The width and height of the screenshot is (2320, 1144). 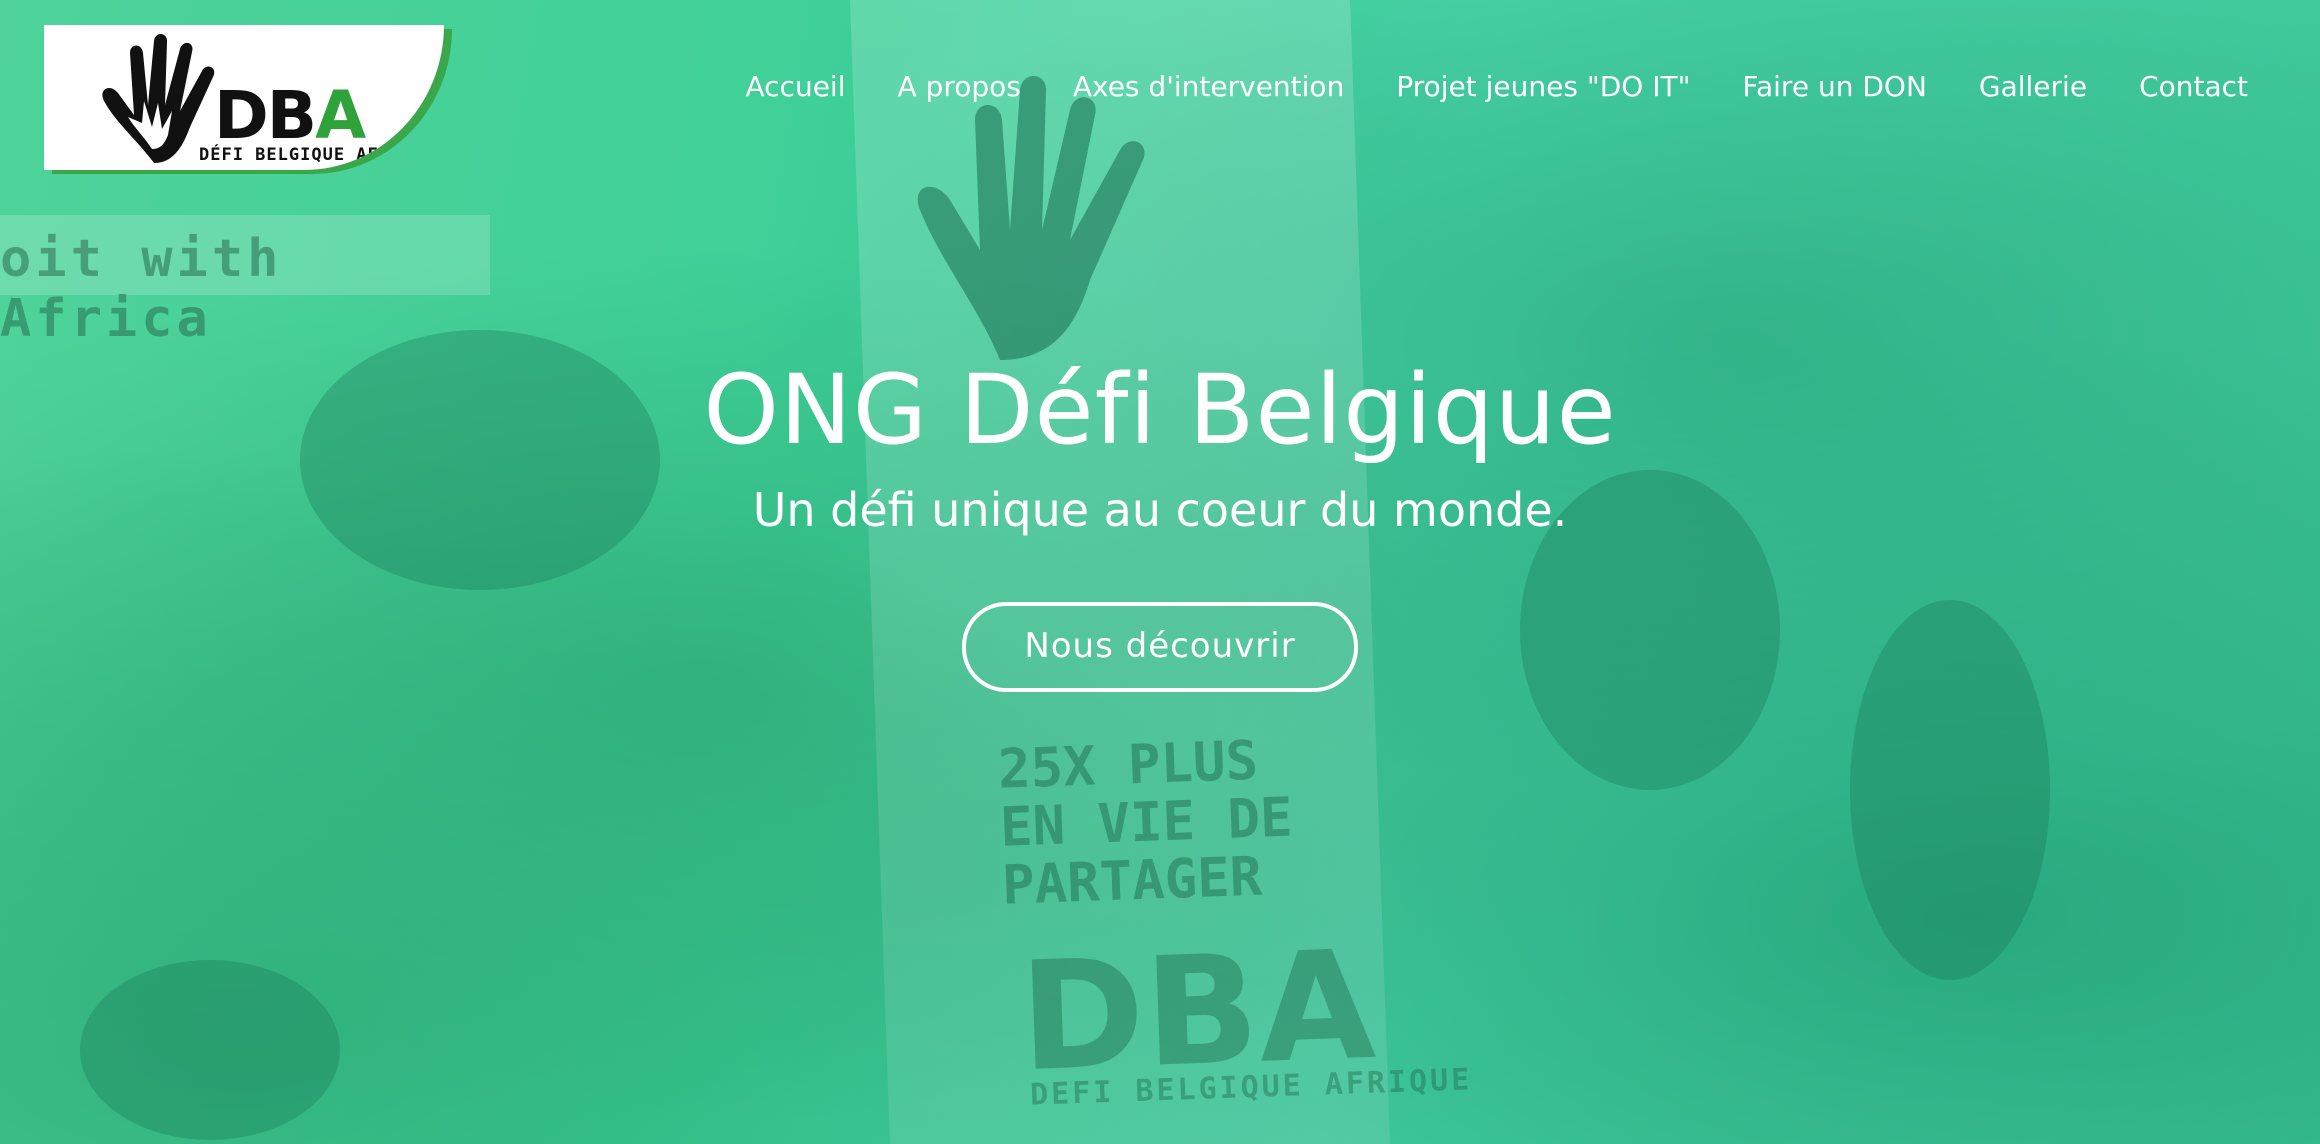 I want to click on handprint-icon, so click(x=1031, y=218).